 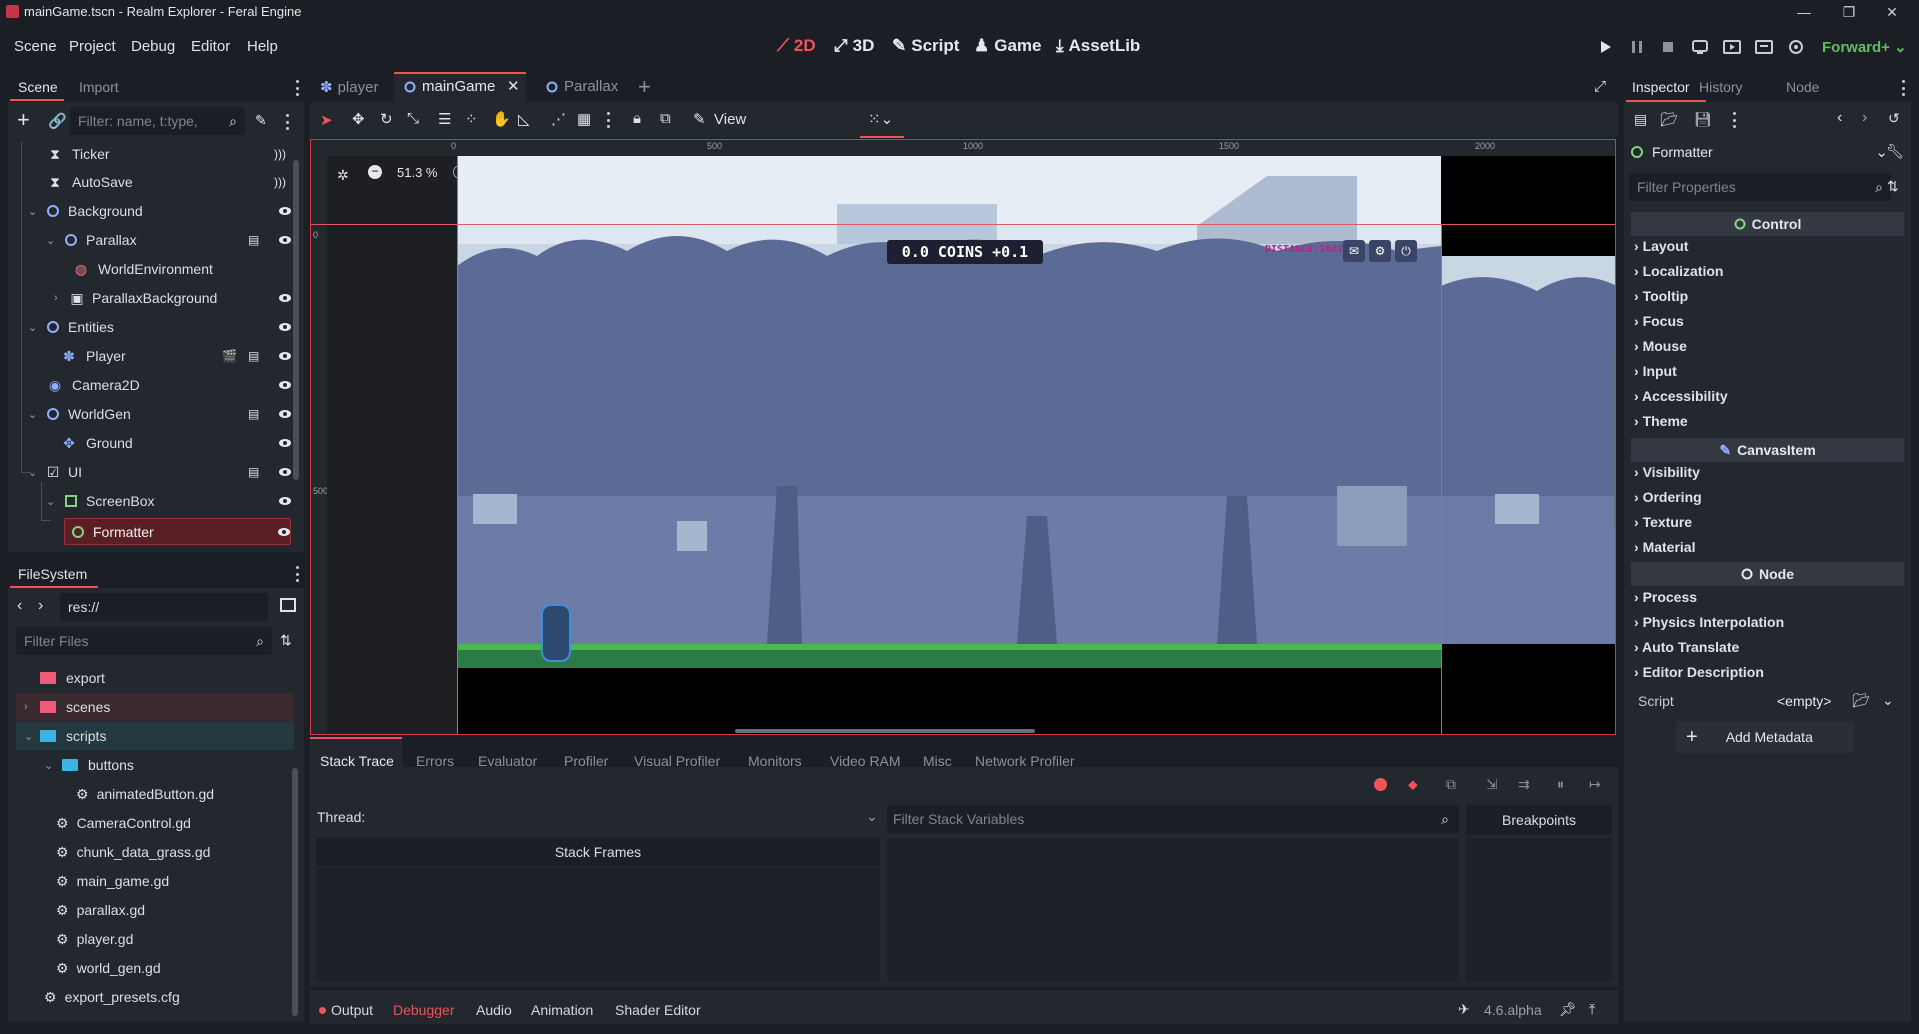 I want to click on tab-errors: Errors, so click(x=435, y=761).